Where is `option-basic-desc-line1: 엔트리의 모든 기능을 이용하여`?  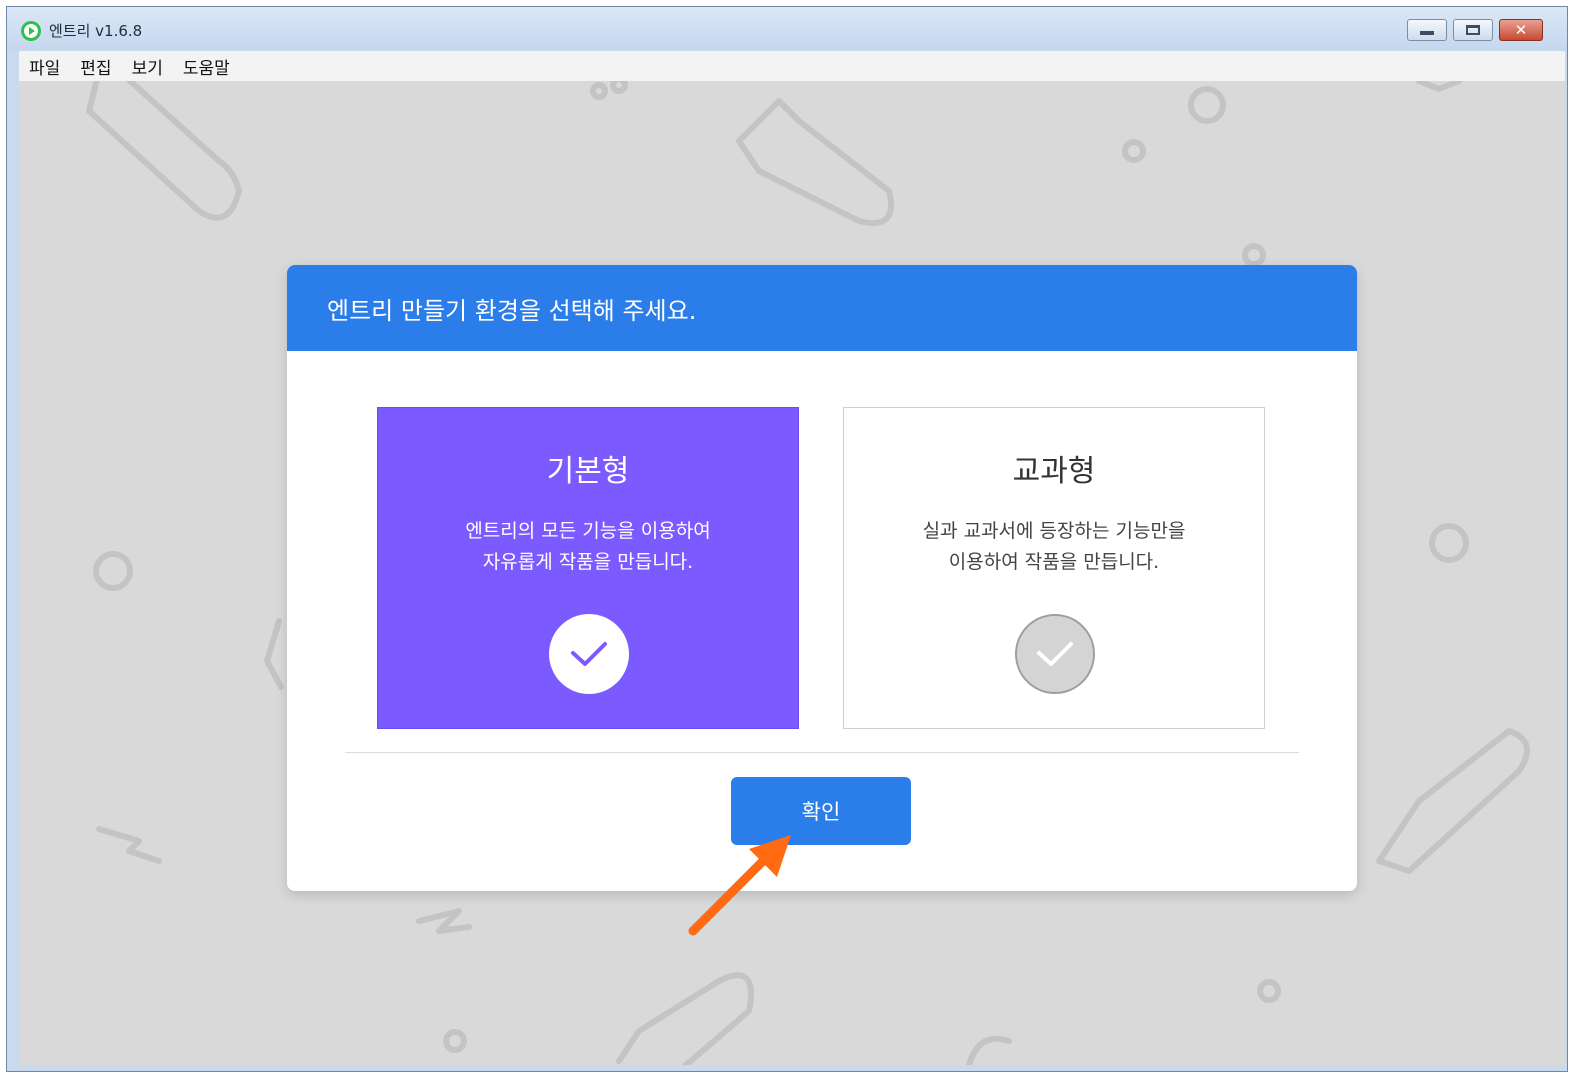 option-basic-desc-line1: 엔트리의 모든 기능을 이용하여 is located at coordinates (588, 531).